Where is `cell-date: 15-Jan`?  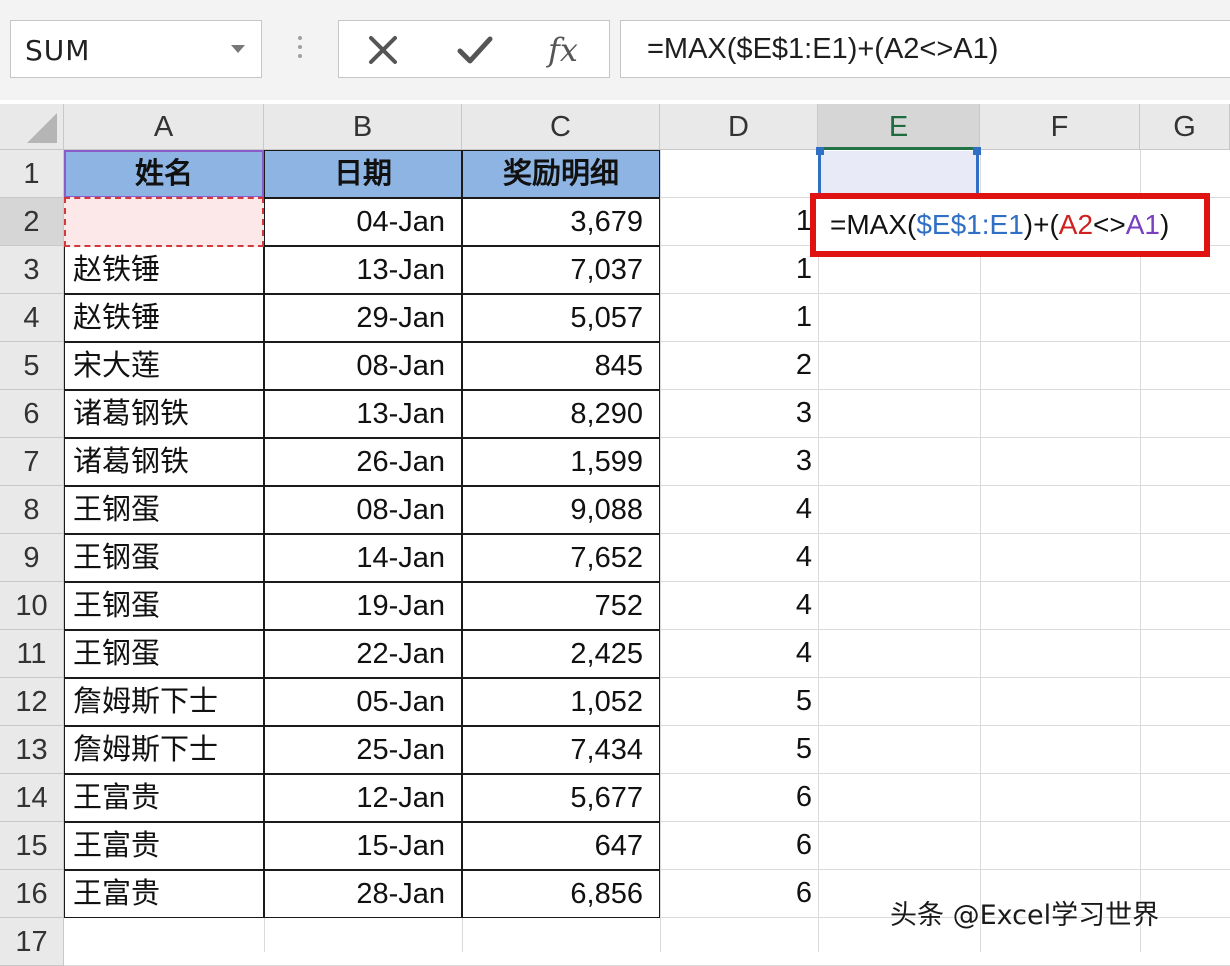 cell-date: 15-Jan is located at coordinates (363, 846).